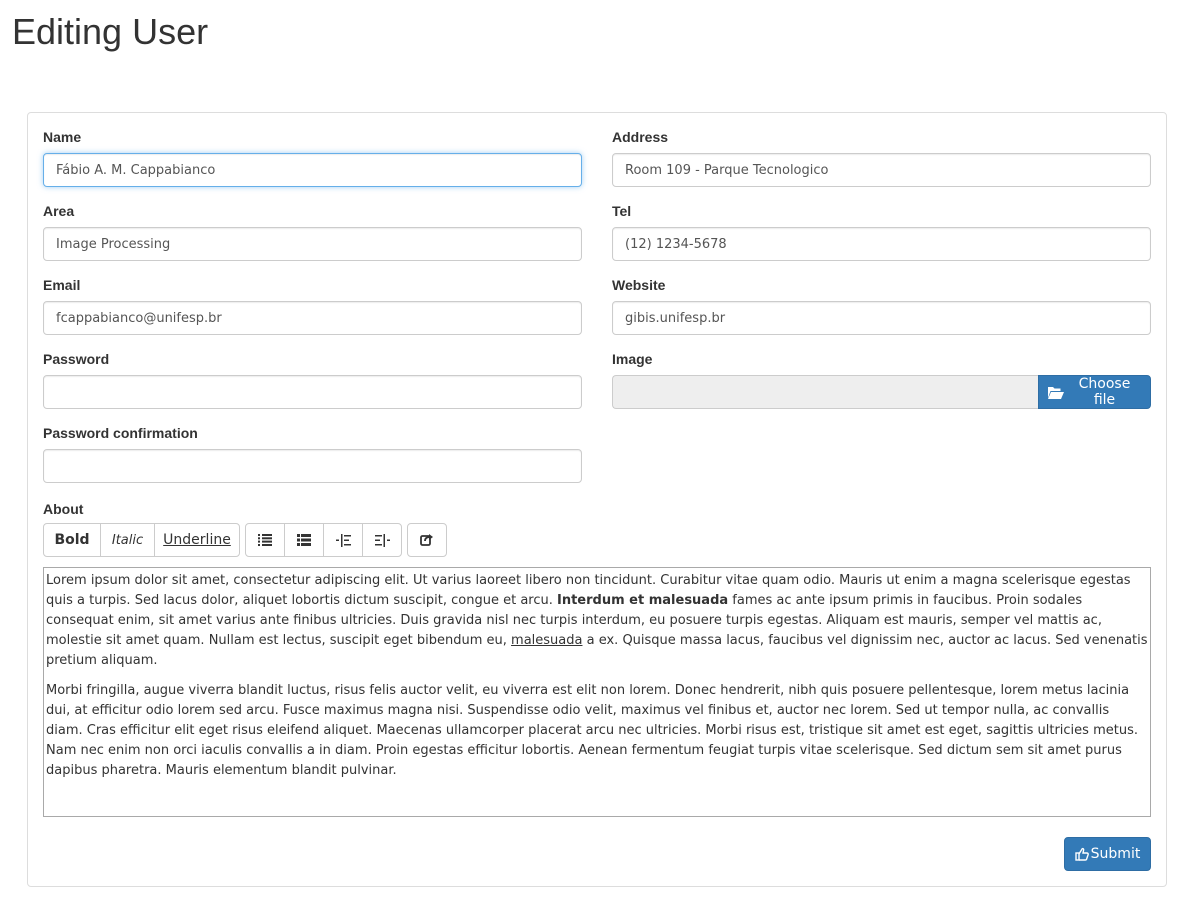  I want to click on underline-button: Underline, so click(197, 540).